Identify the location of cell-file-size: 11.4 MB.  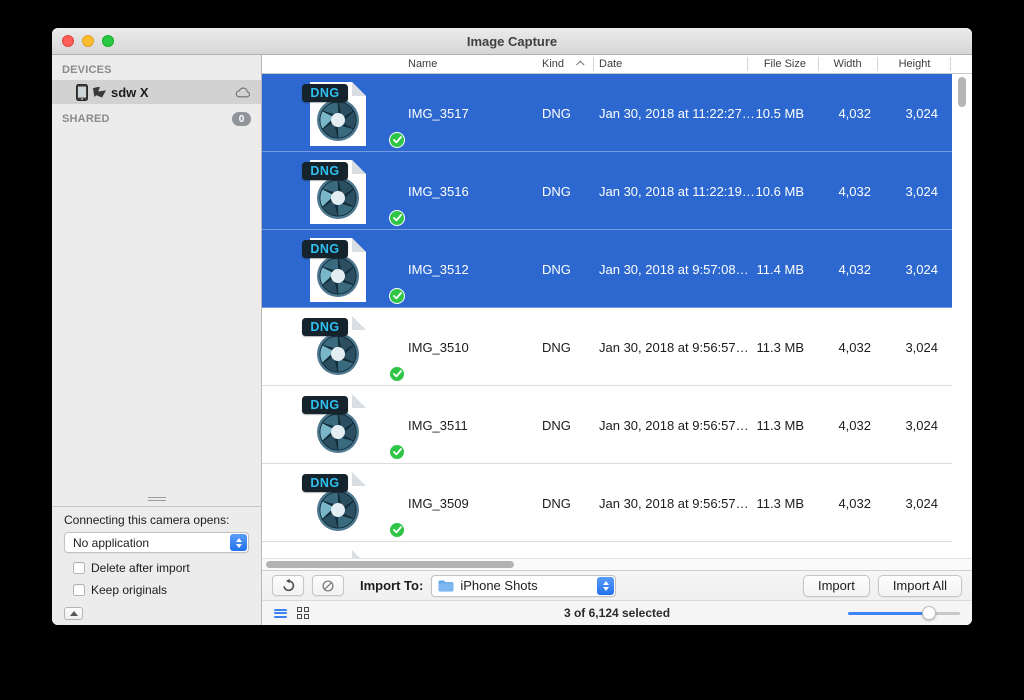
(780, 269).